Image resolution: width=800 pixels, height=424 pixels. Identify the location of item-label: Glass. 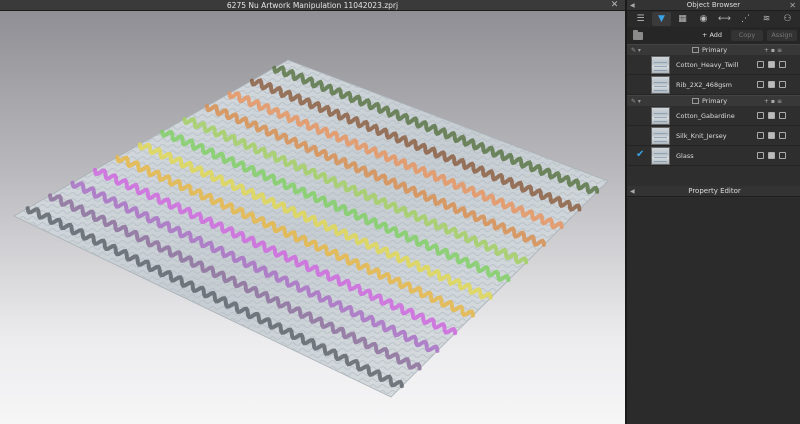
(685, 156).